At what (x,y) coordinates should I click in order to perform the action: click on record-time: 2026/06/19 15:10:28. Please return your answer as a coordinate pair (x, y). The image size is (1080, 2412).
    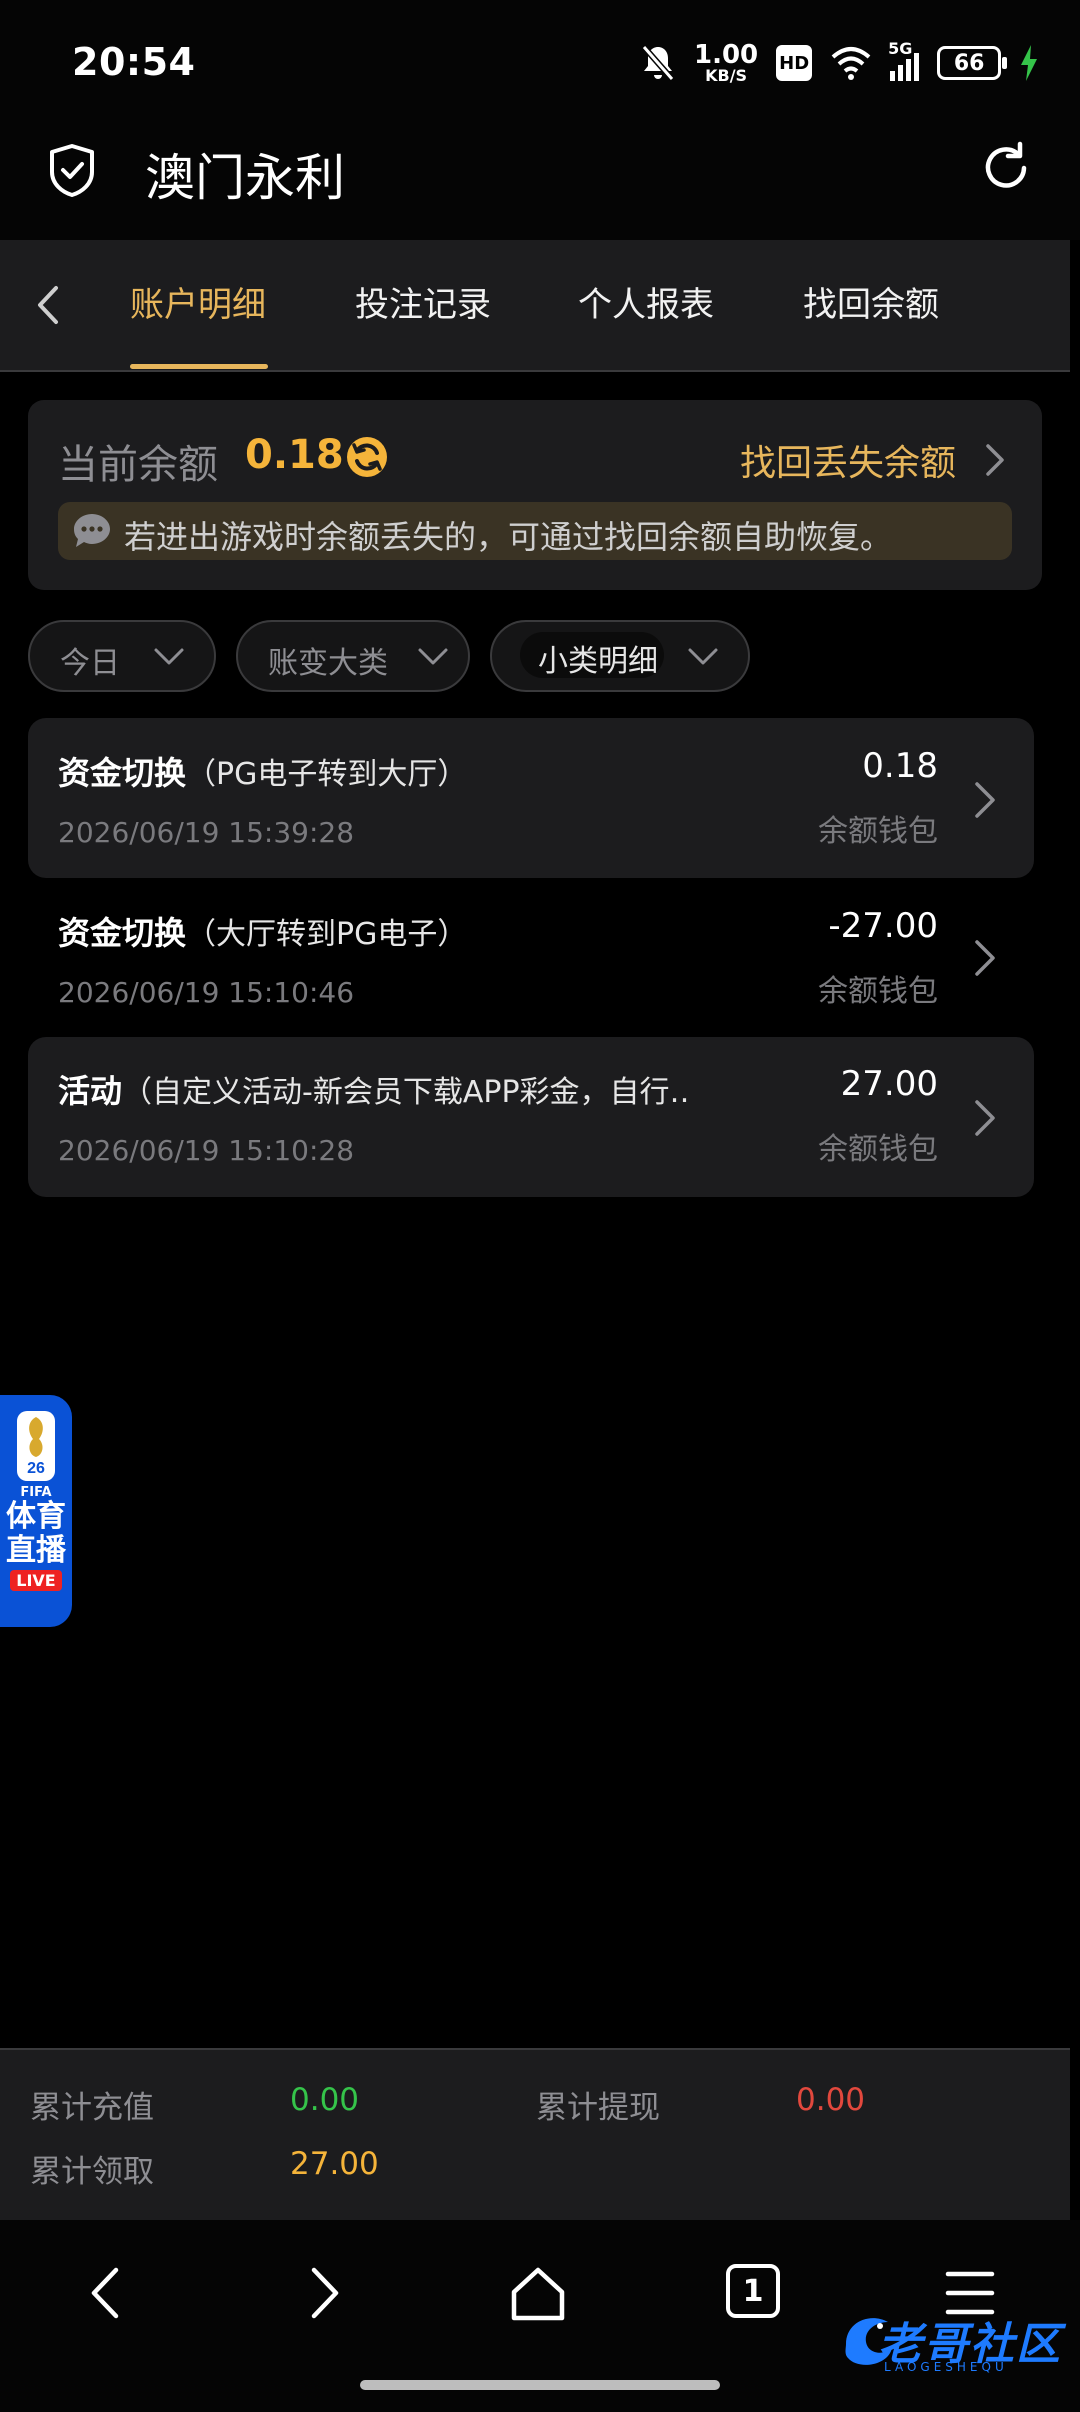
    Looking at the image, I should click on (206, 1150).